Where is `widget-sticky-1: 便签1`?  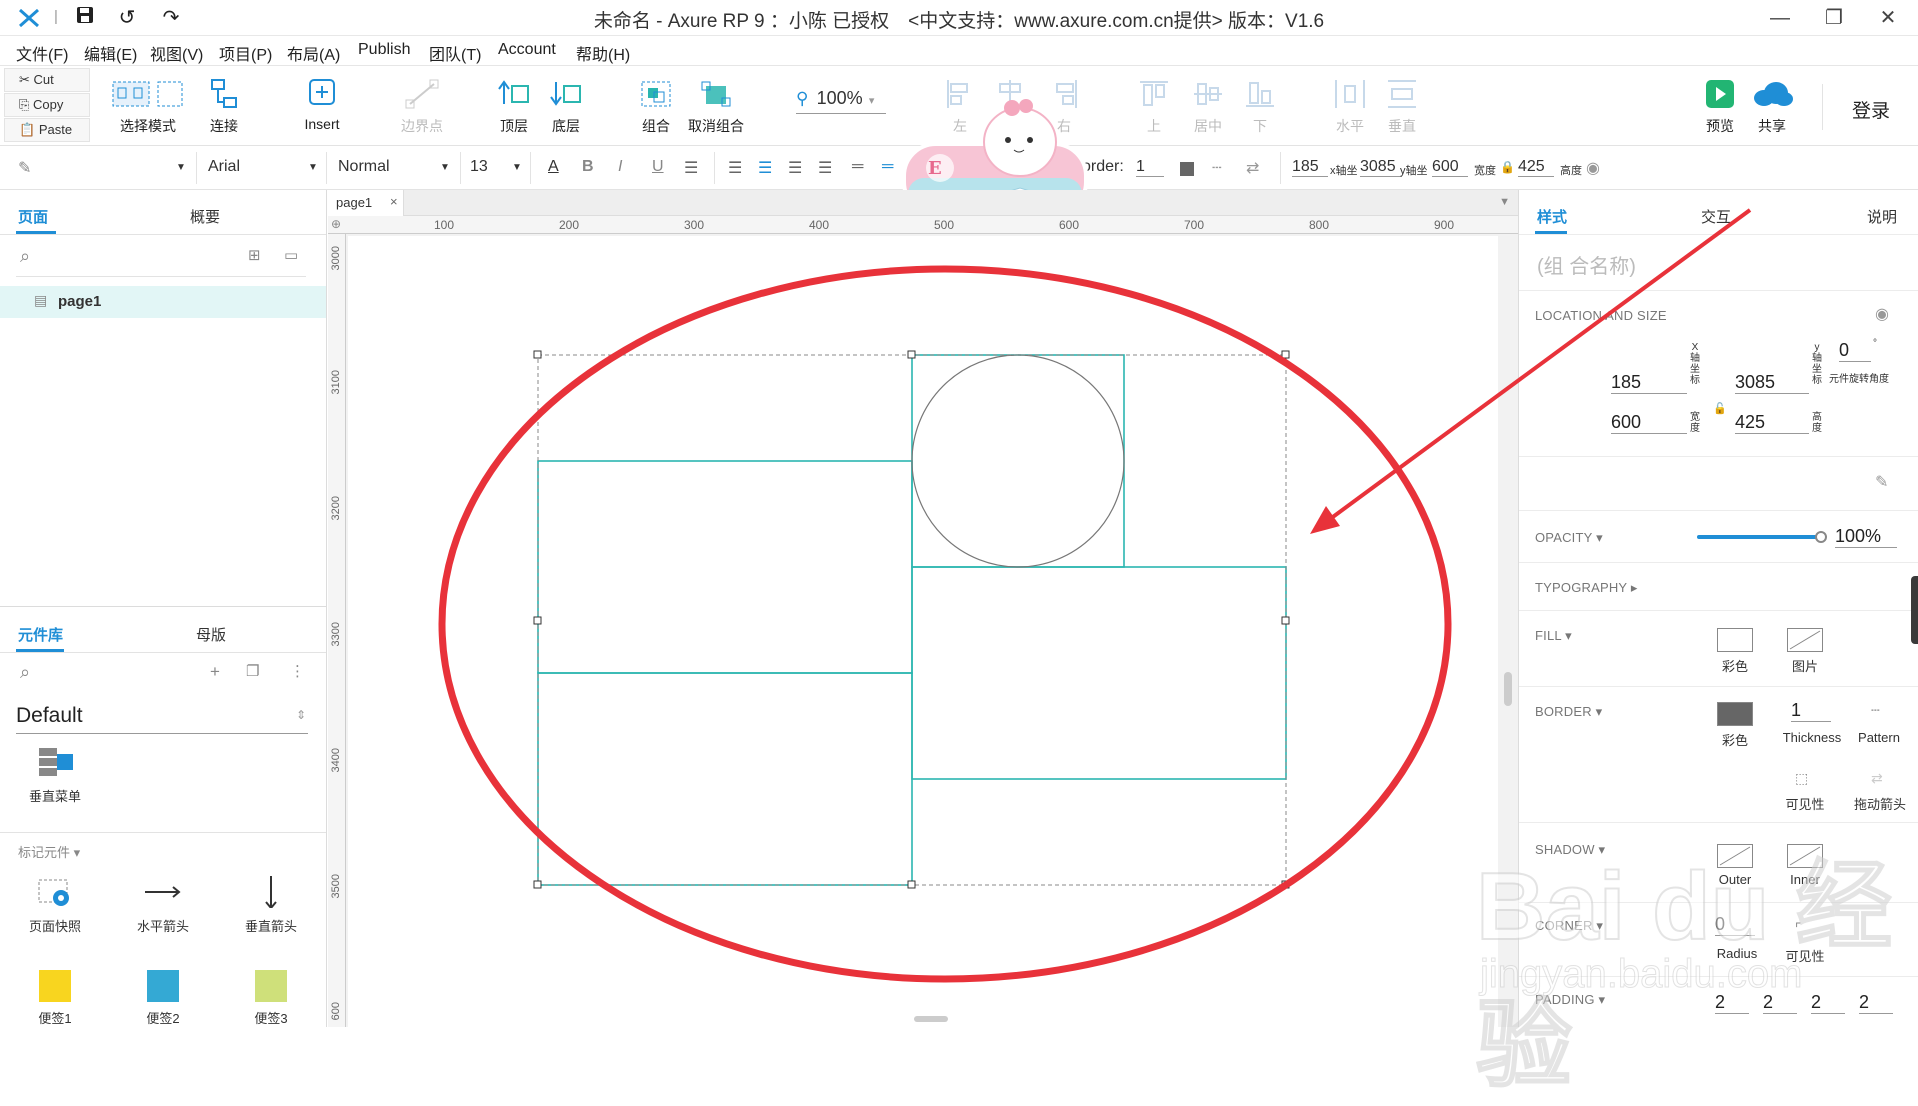
widget-sticky-1: 便签1 is located at coordinates (55, 998).